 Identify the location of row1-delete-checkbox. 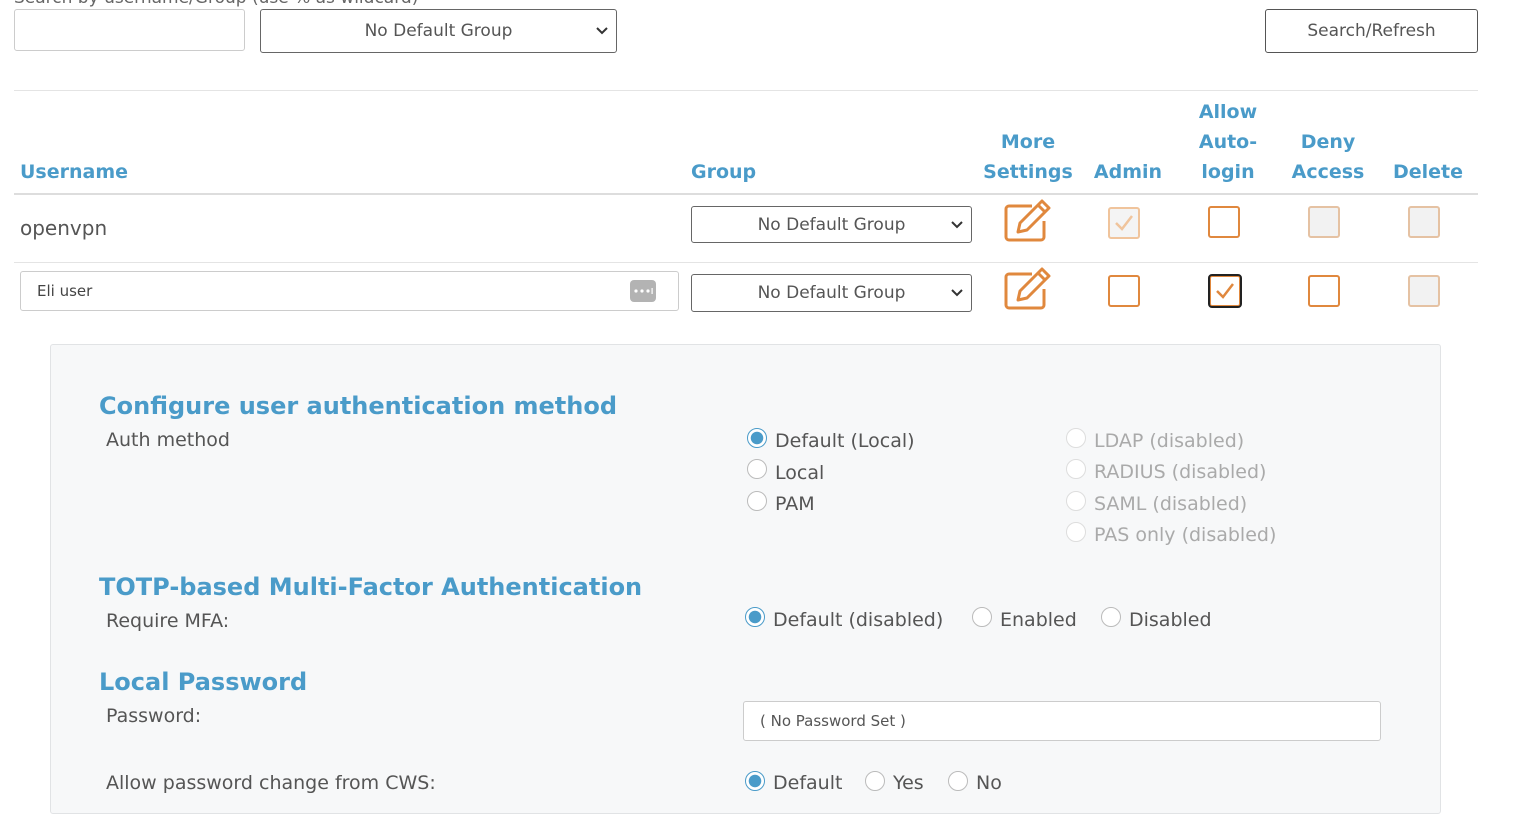
(1424, 222).